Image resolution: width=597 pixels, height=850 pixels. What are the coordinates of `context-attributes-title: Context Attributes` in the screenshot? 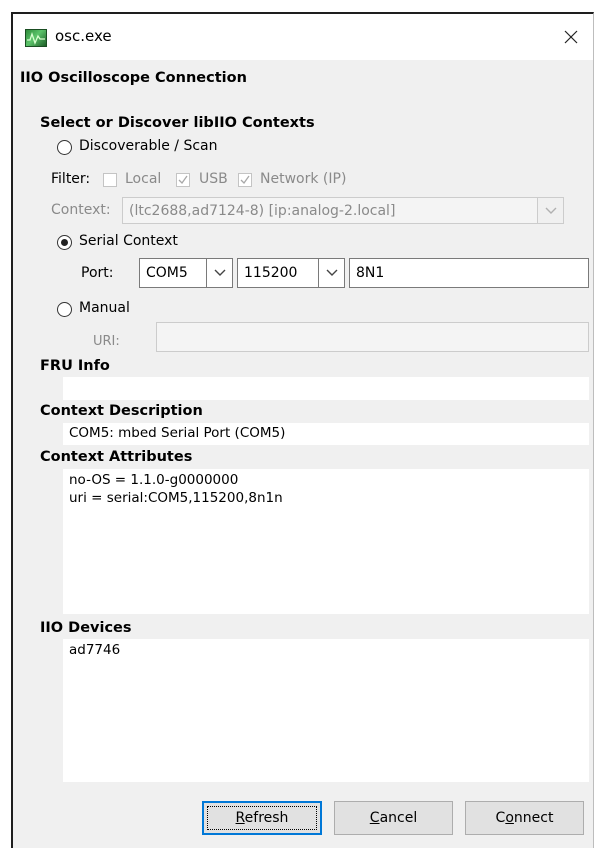 It's located at (116, 457).